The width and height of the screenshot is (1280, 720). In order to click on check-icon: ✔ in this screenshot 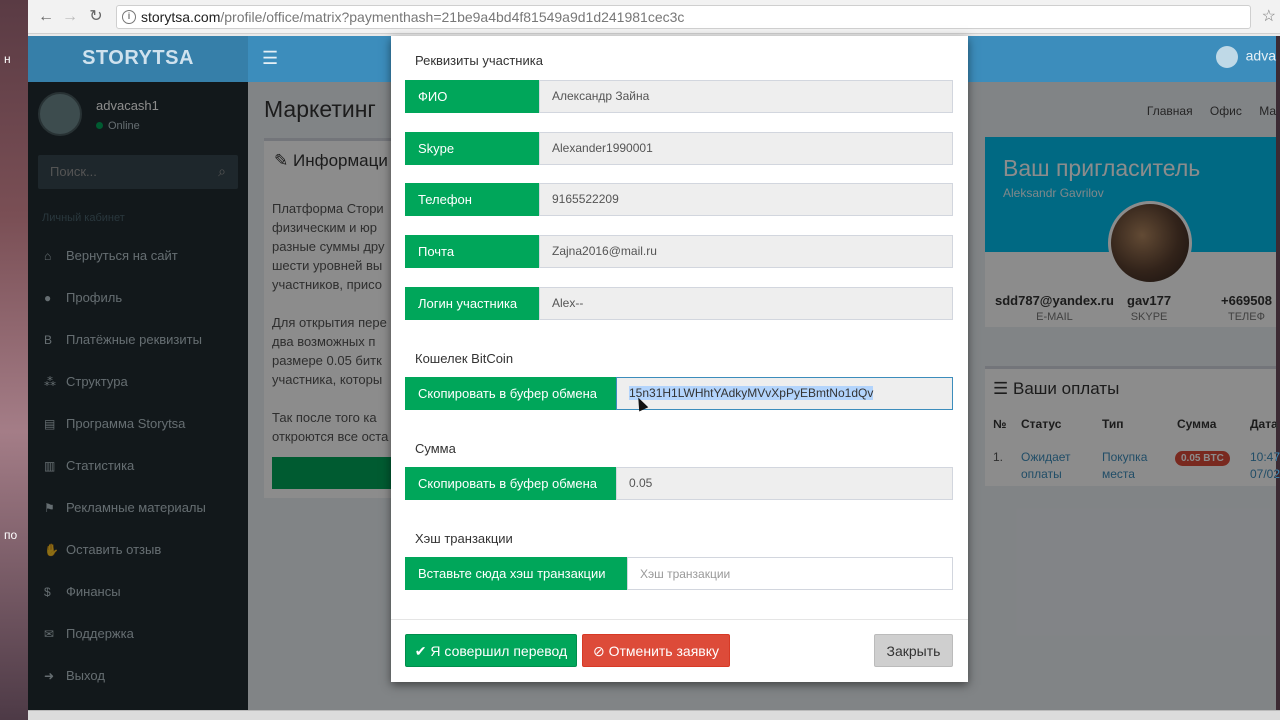, I will do `click(420, 651)`.